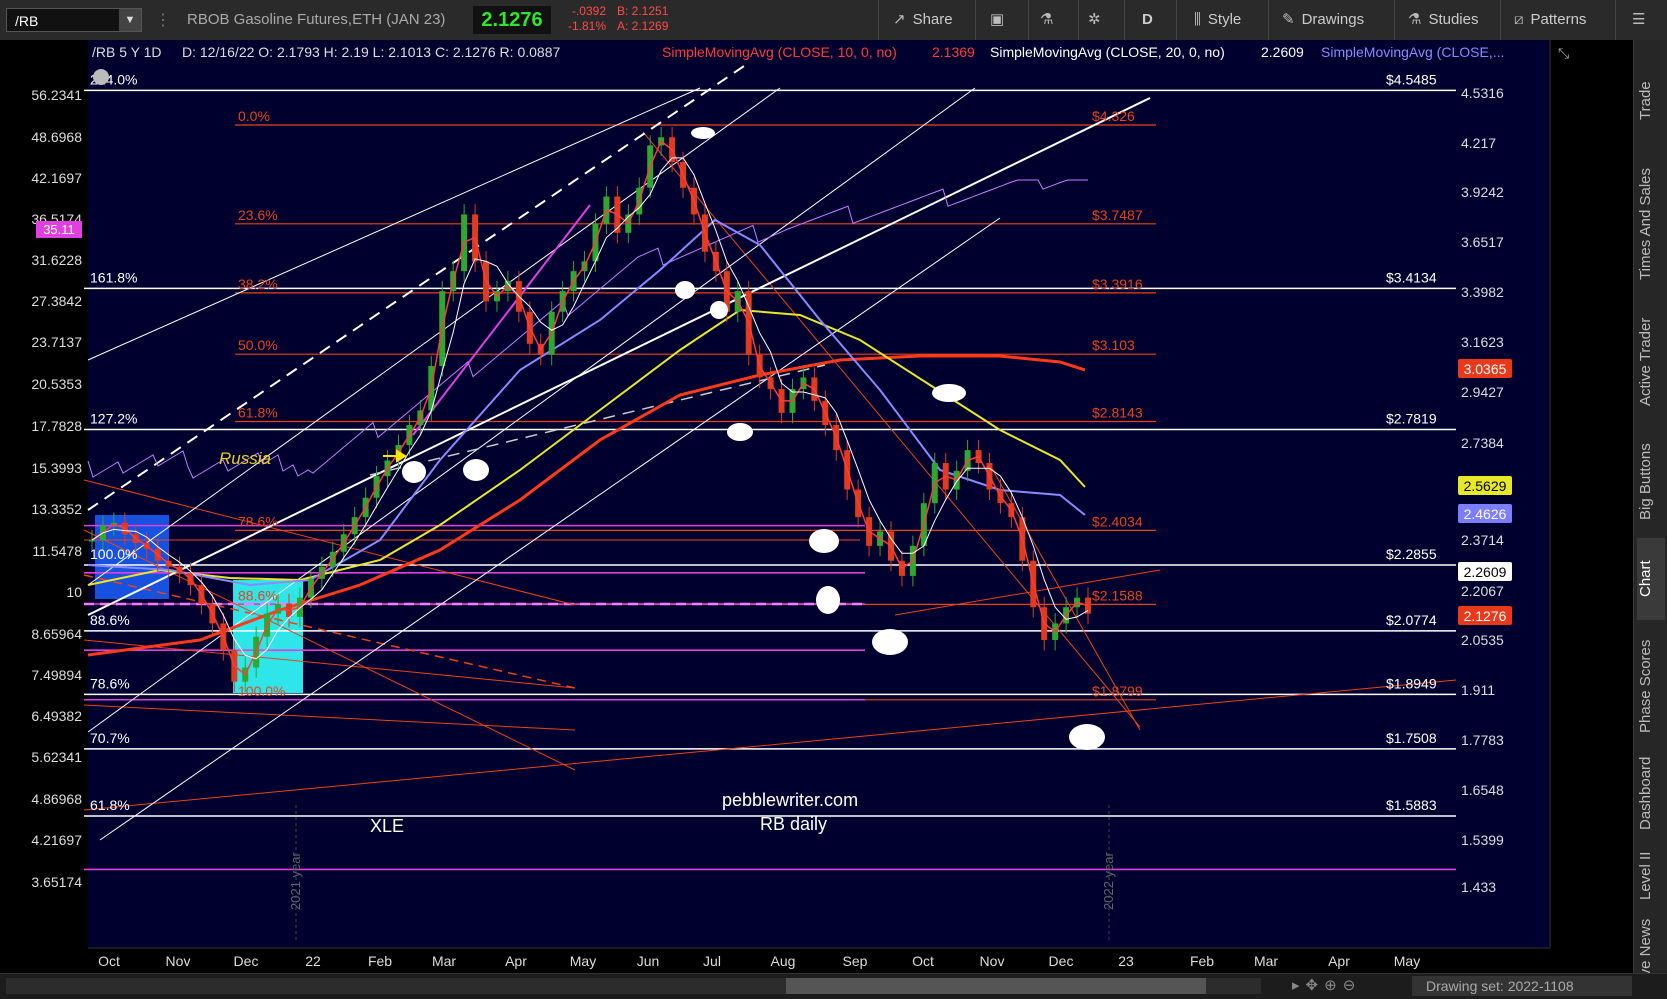  I want to click on rail-tab-trade: Trade, so click(1651, 101).